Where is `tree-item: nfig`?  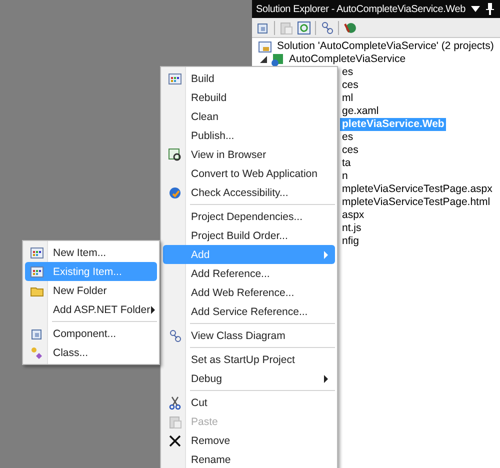 tree-item: nfig is located at coordinates (350, 241).